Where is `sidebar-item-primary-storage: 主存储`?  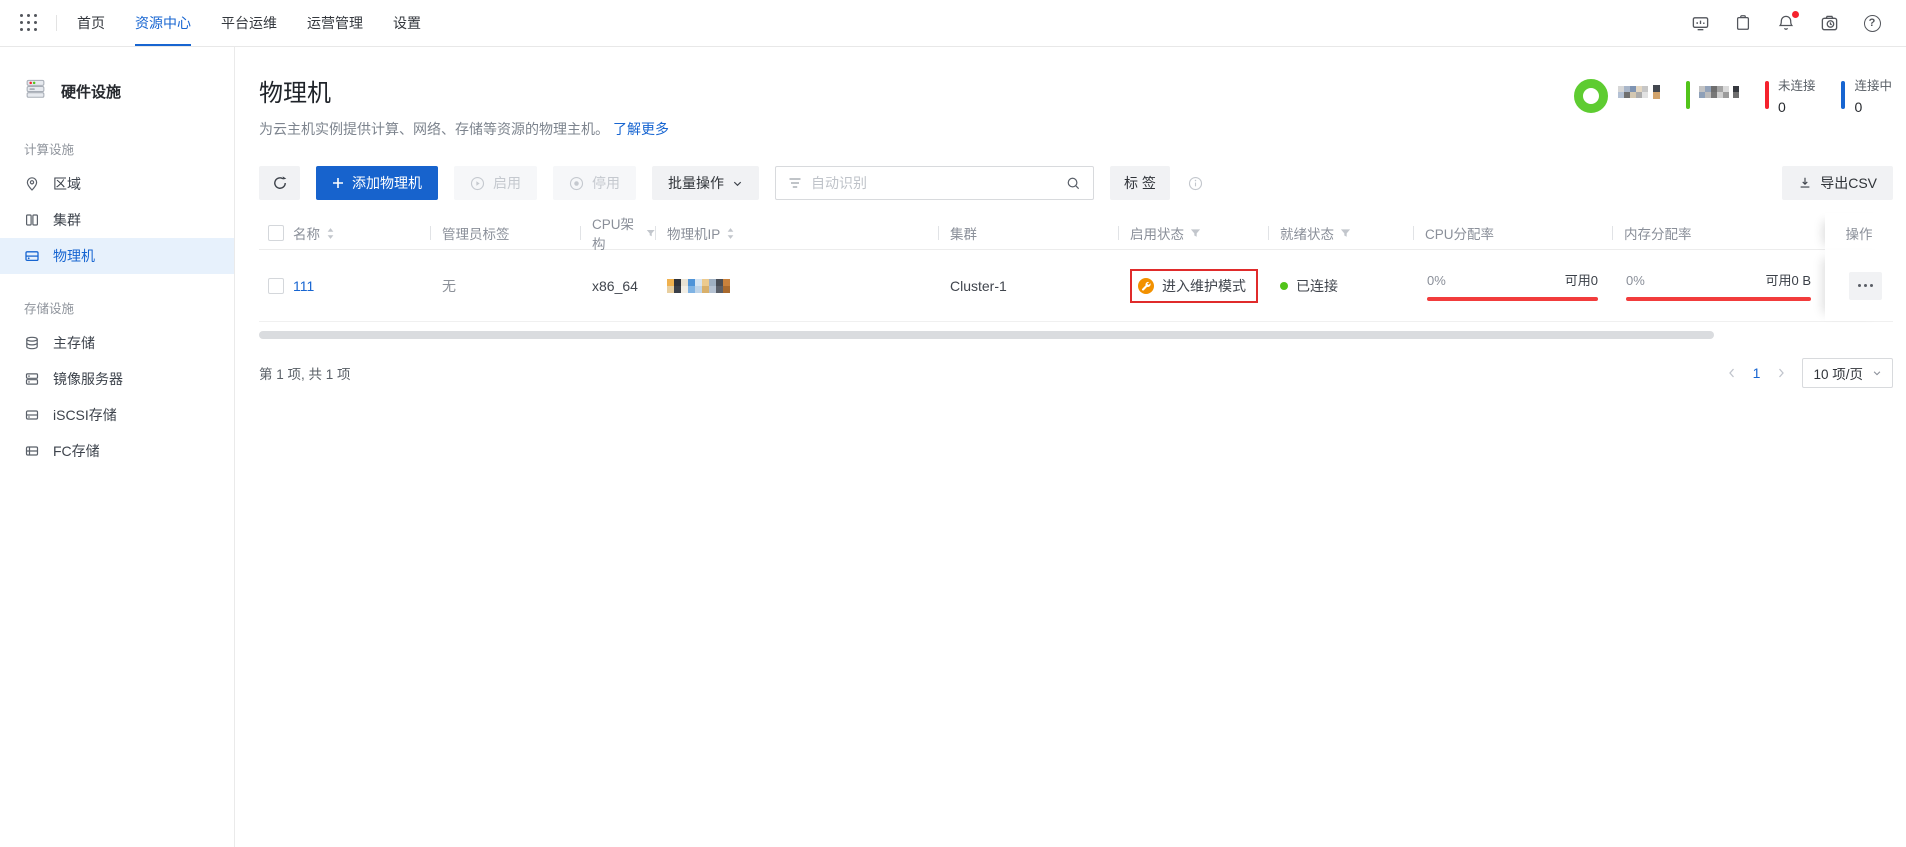
sidebar-item-primary-storage: 主存储 is located at coordinates (117, 343).